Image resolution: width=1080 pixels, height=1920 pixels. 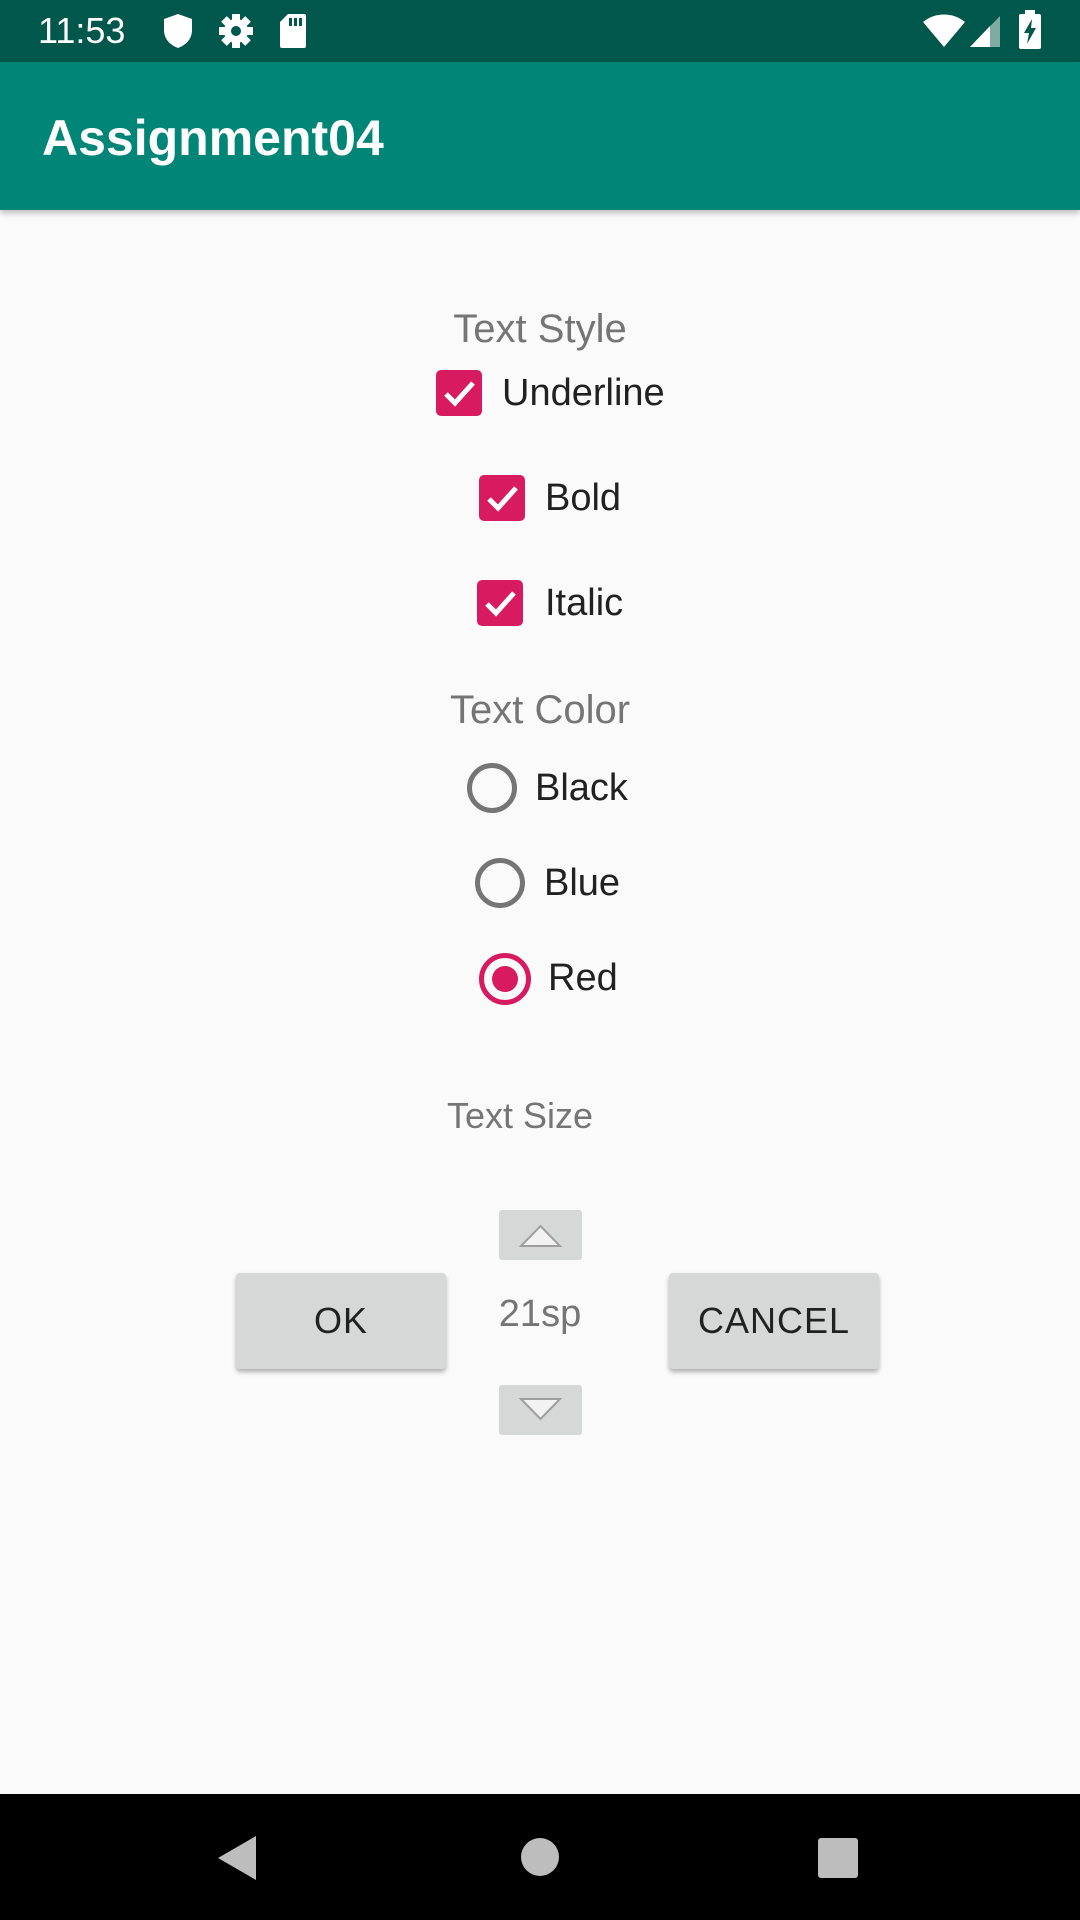 What do you see at coordinates (944, 33) in the screenshot?
I see `wifi-icon` at bounding box center [944, 33].